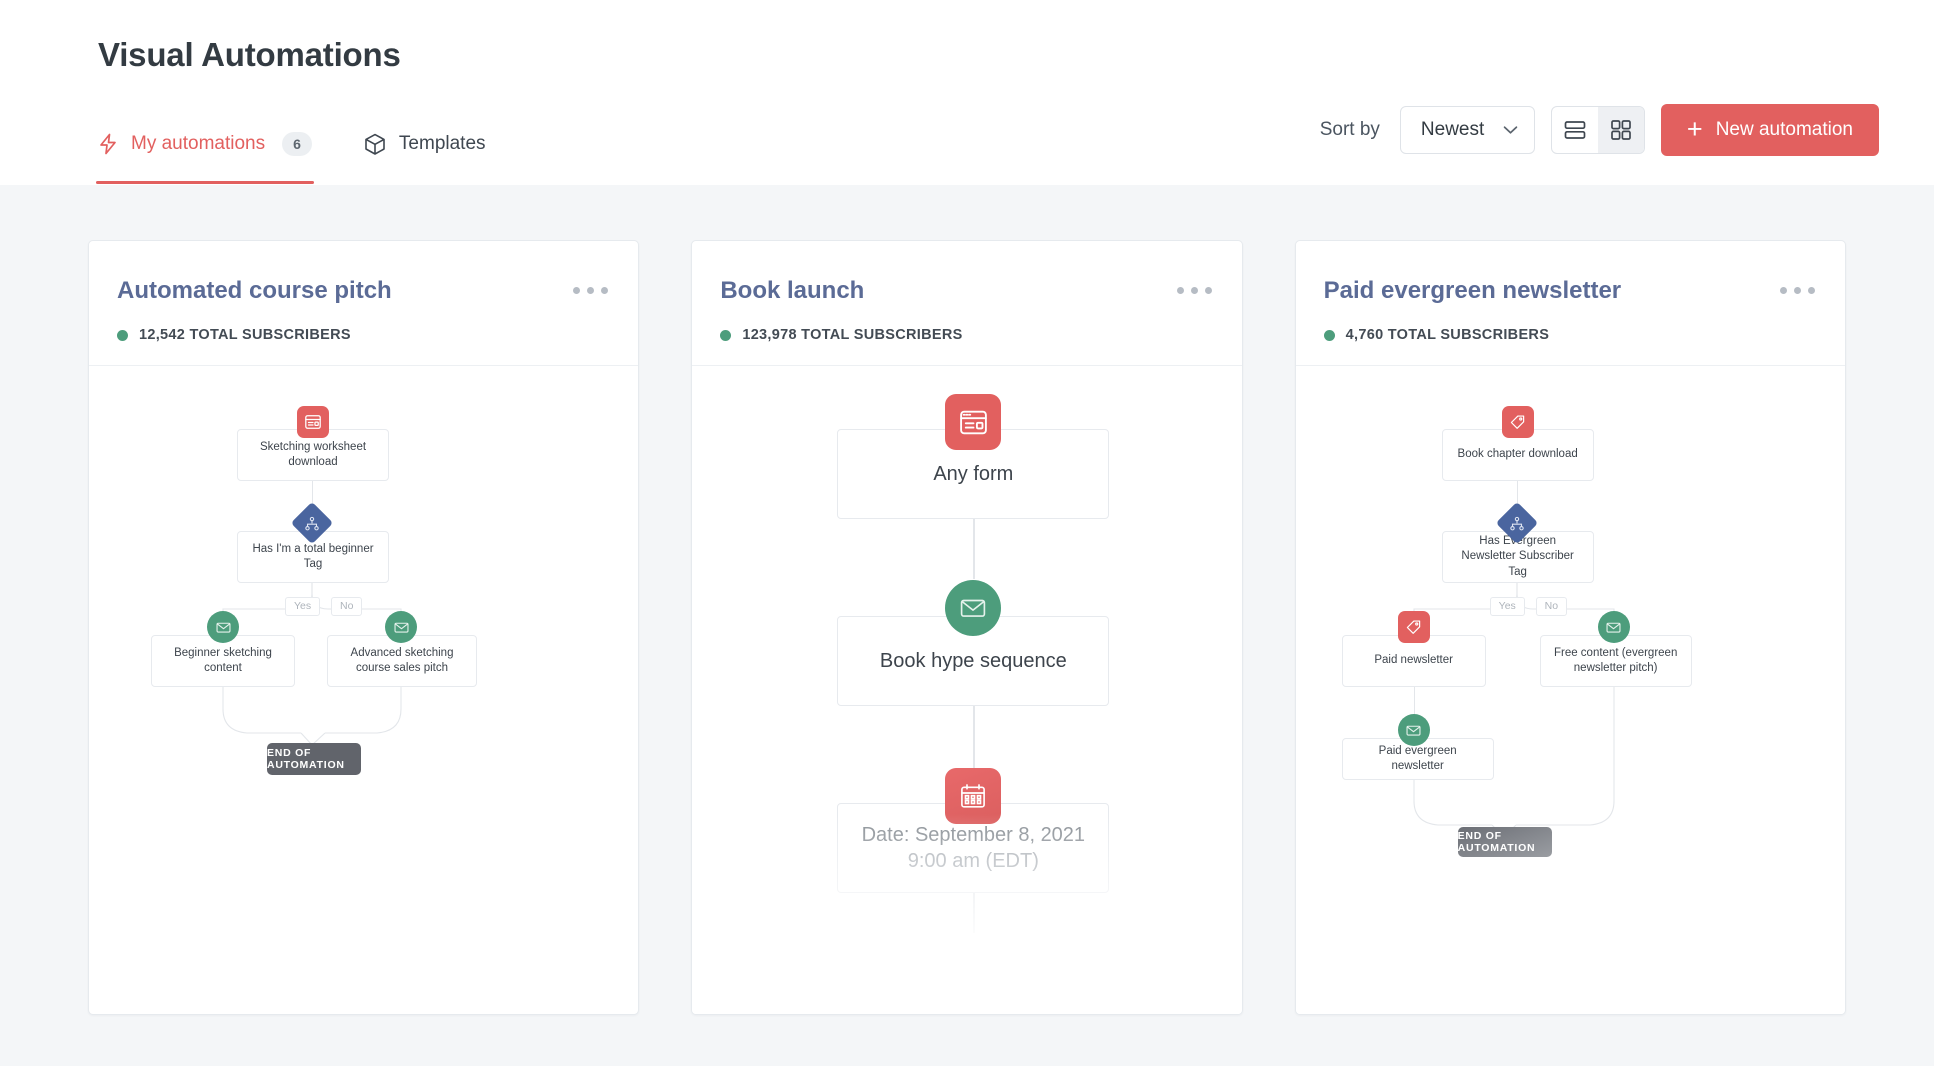  Describe the element at coordinates (254, 290) in the screenshot. I see `card-title: Automated course pitch` at that location.